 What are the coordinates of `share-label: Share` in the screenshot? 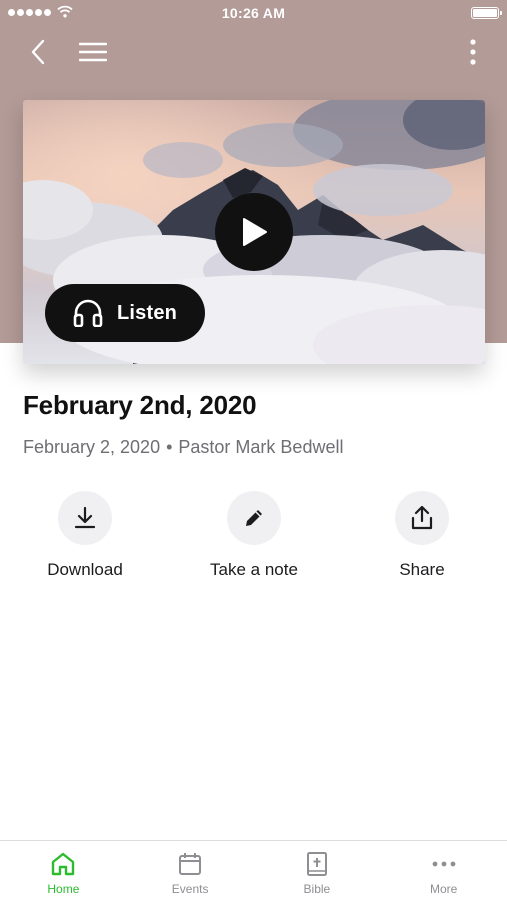 It's located at (422, 569).